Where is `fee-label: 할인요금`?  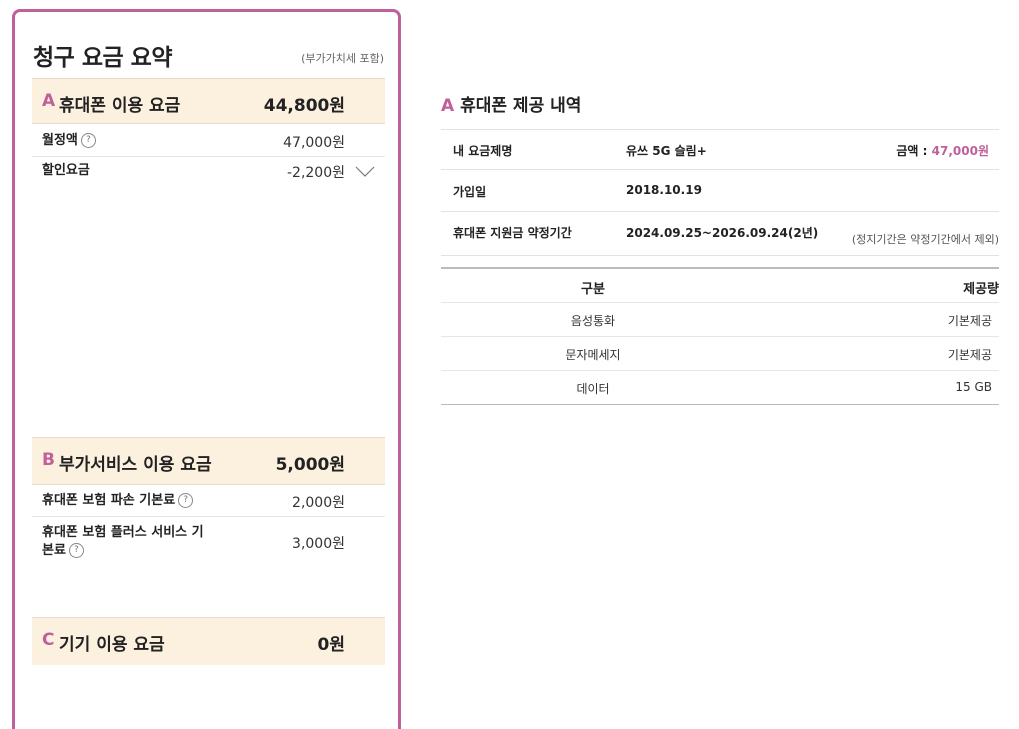
fee-label: 할인요금 is located at coordinates (66, 170).